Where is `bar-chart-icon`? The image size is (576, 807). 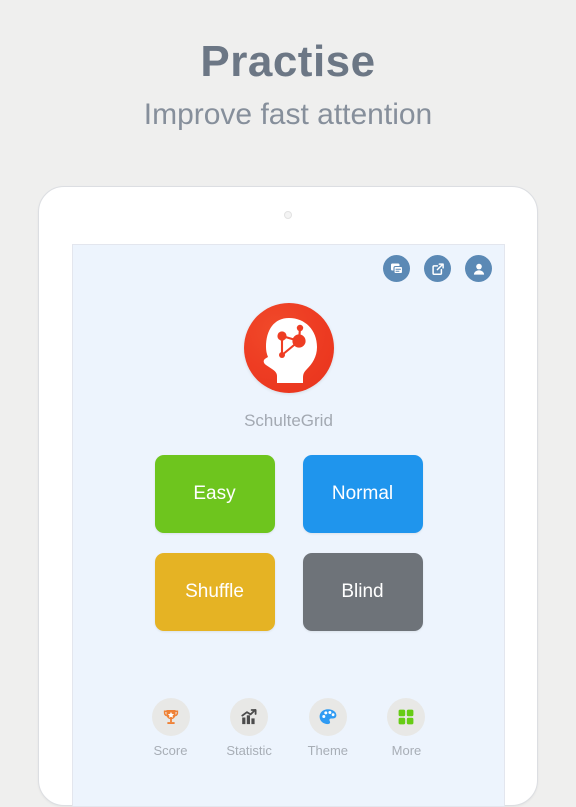
bar-chart-icon is located at coordinates (249, 717).